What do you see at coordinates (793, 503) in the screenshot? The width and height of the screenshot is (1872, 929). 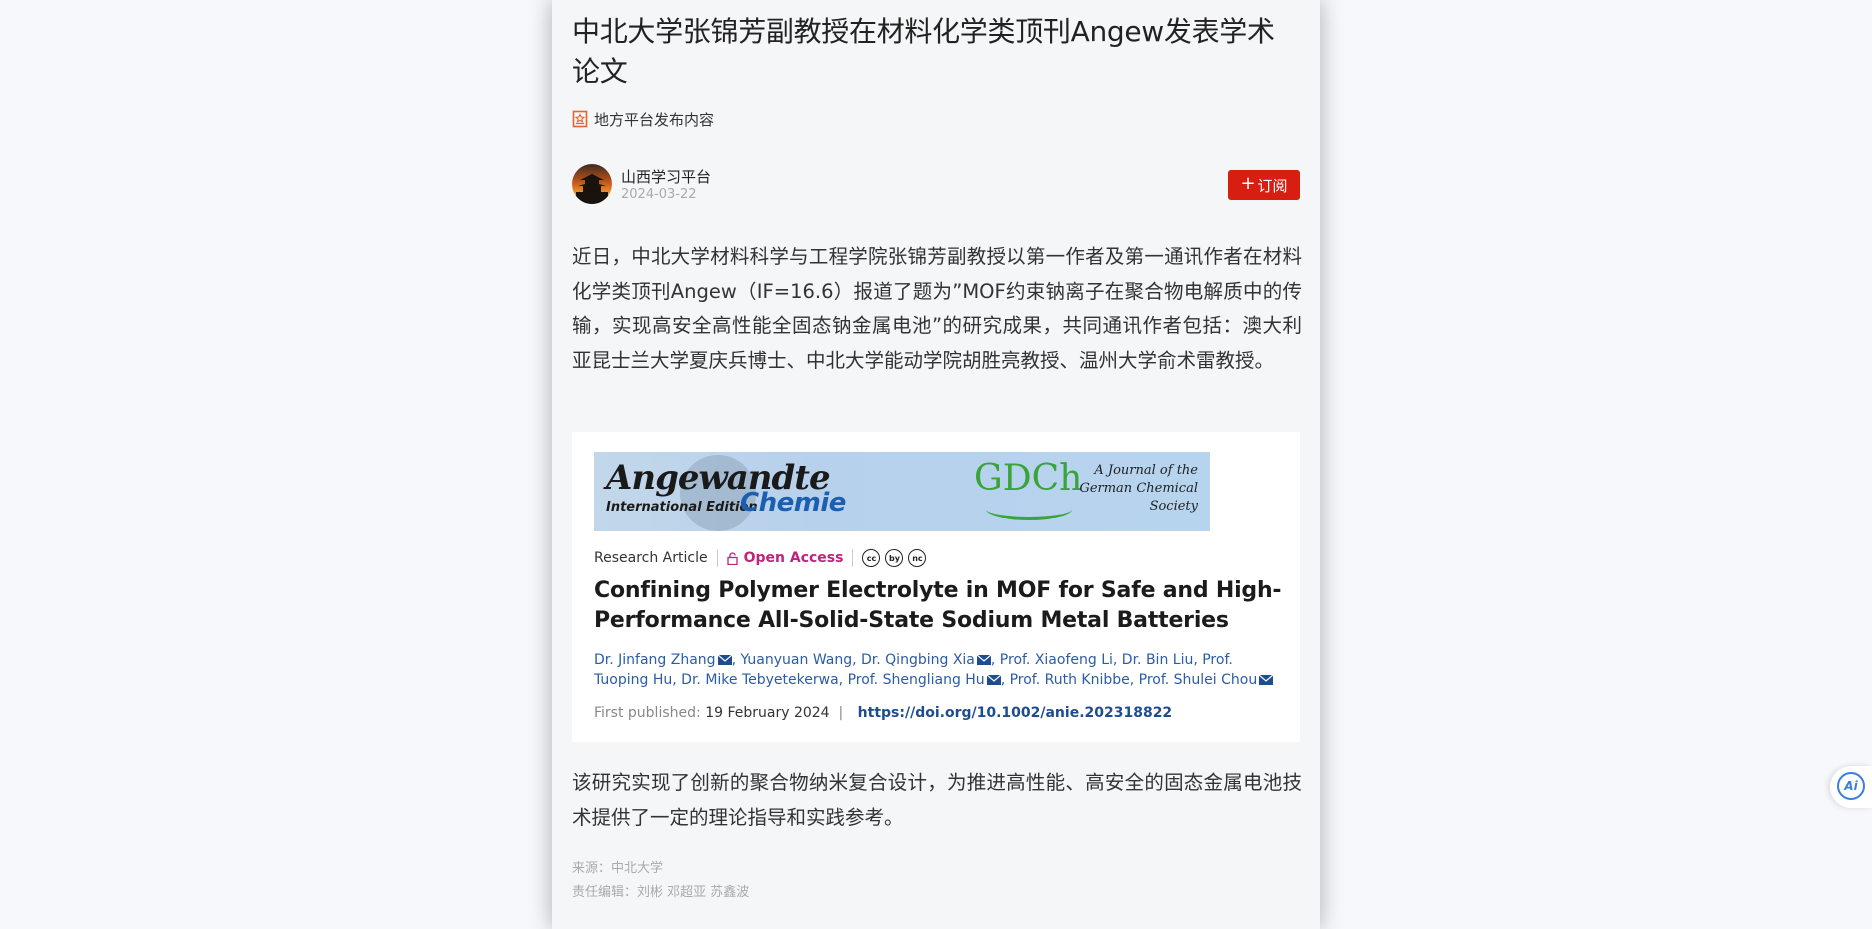 I see `journal-name-chemie: Chemie` at bounding box center [793, 503].